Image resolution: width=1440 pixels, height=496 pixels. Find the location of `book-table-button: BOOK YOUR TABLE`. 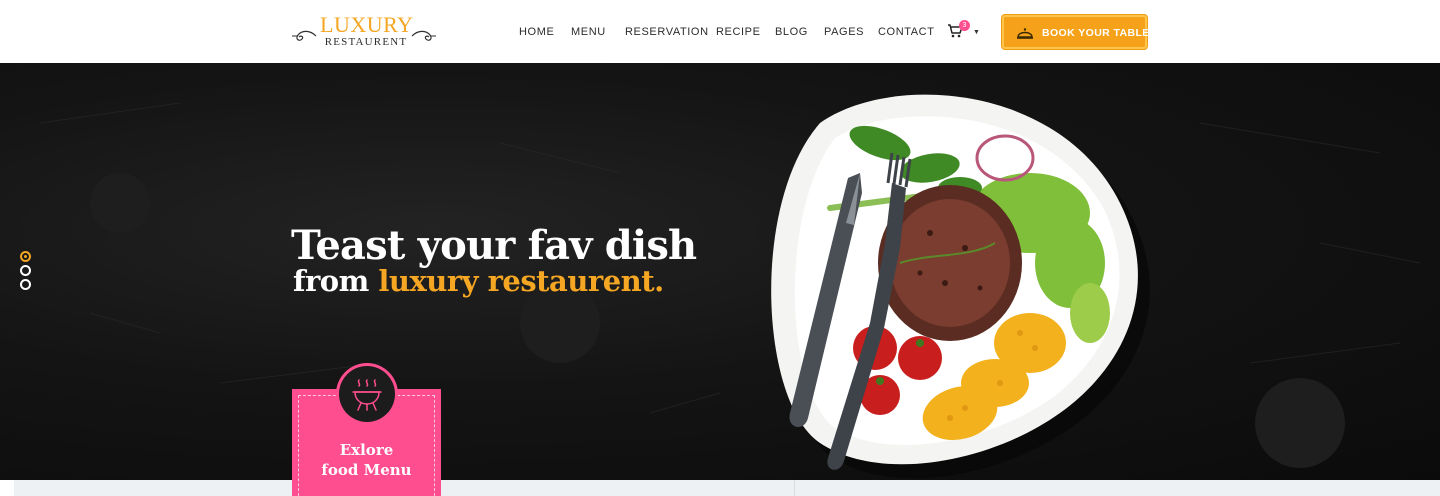

book-table-button: BOOK YOUR TABLE is located at coordinates (1076, 32).